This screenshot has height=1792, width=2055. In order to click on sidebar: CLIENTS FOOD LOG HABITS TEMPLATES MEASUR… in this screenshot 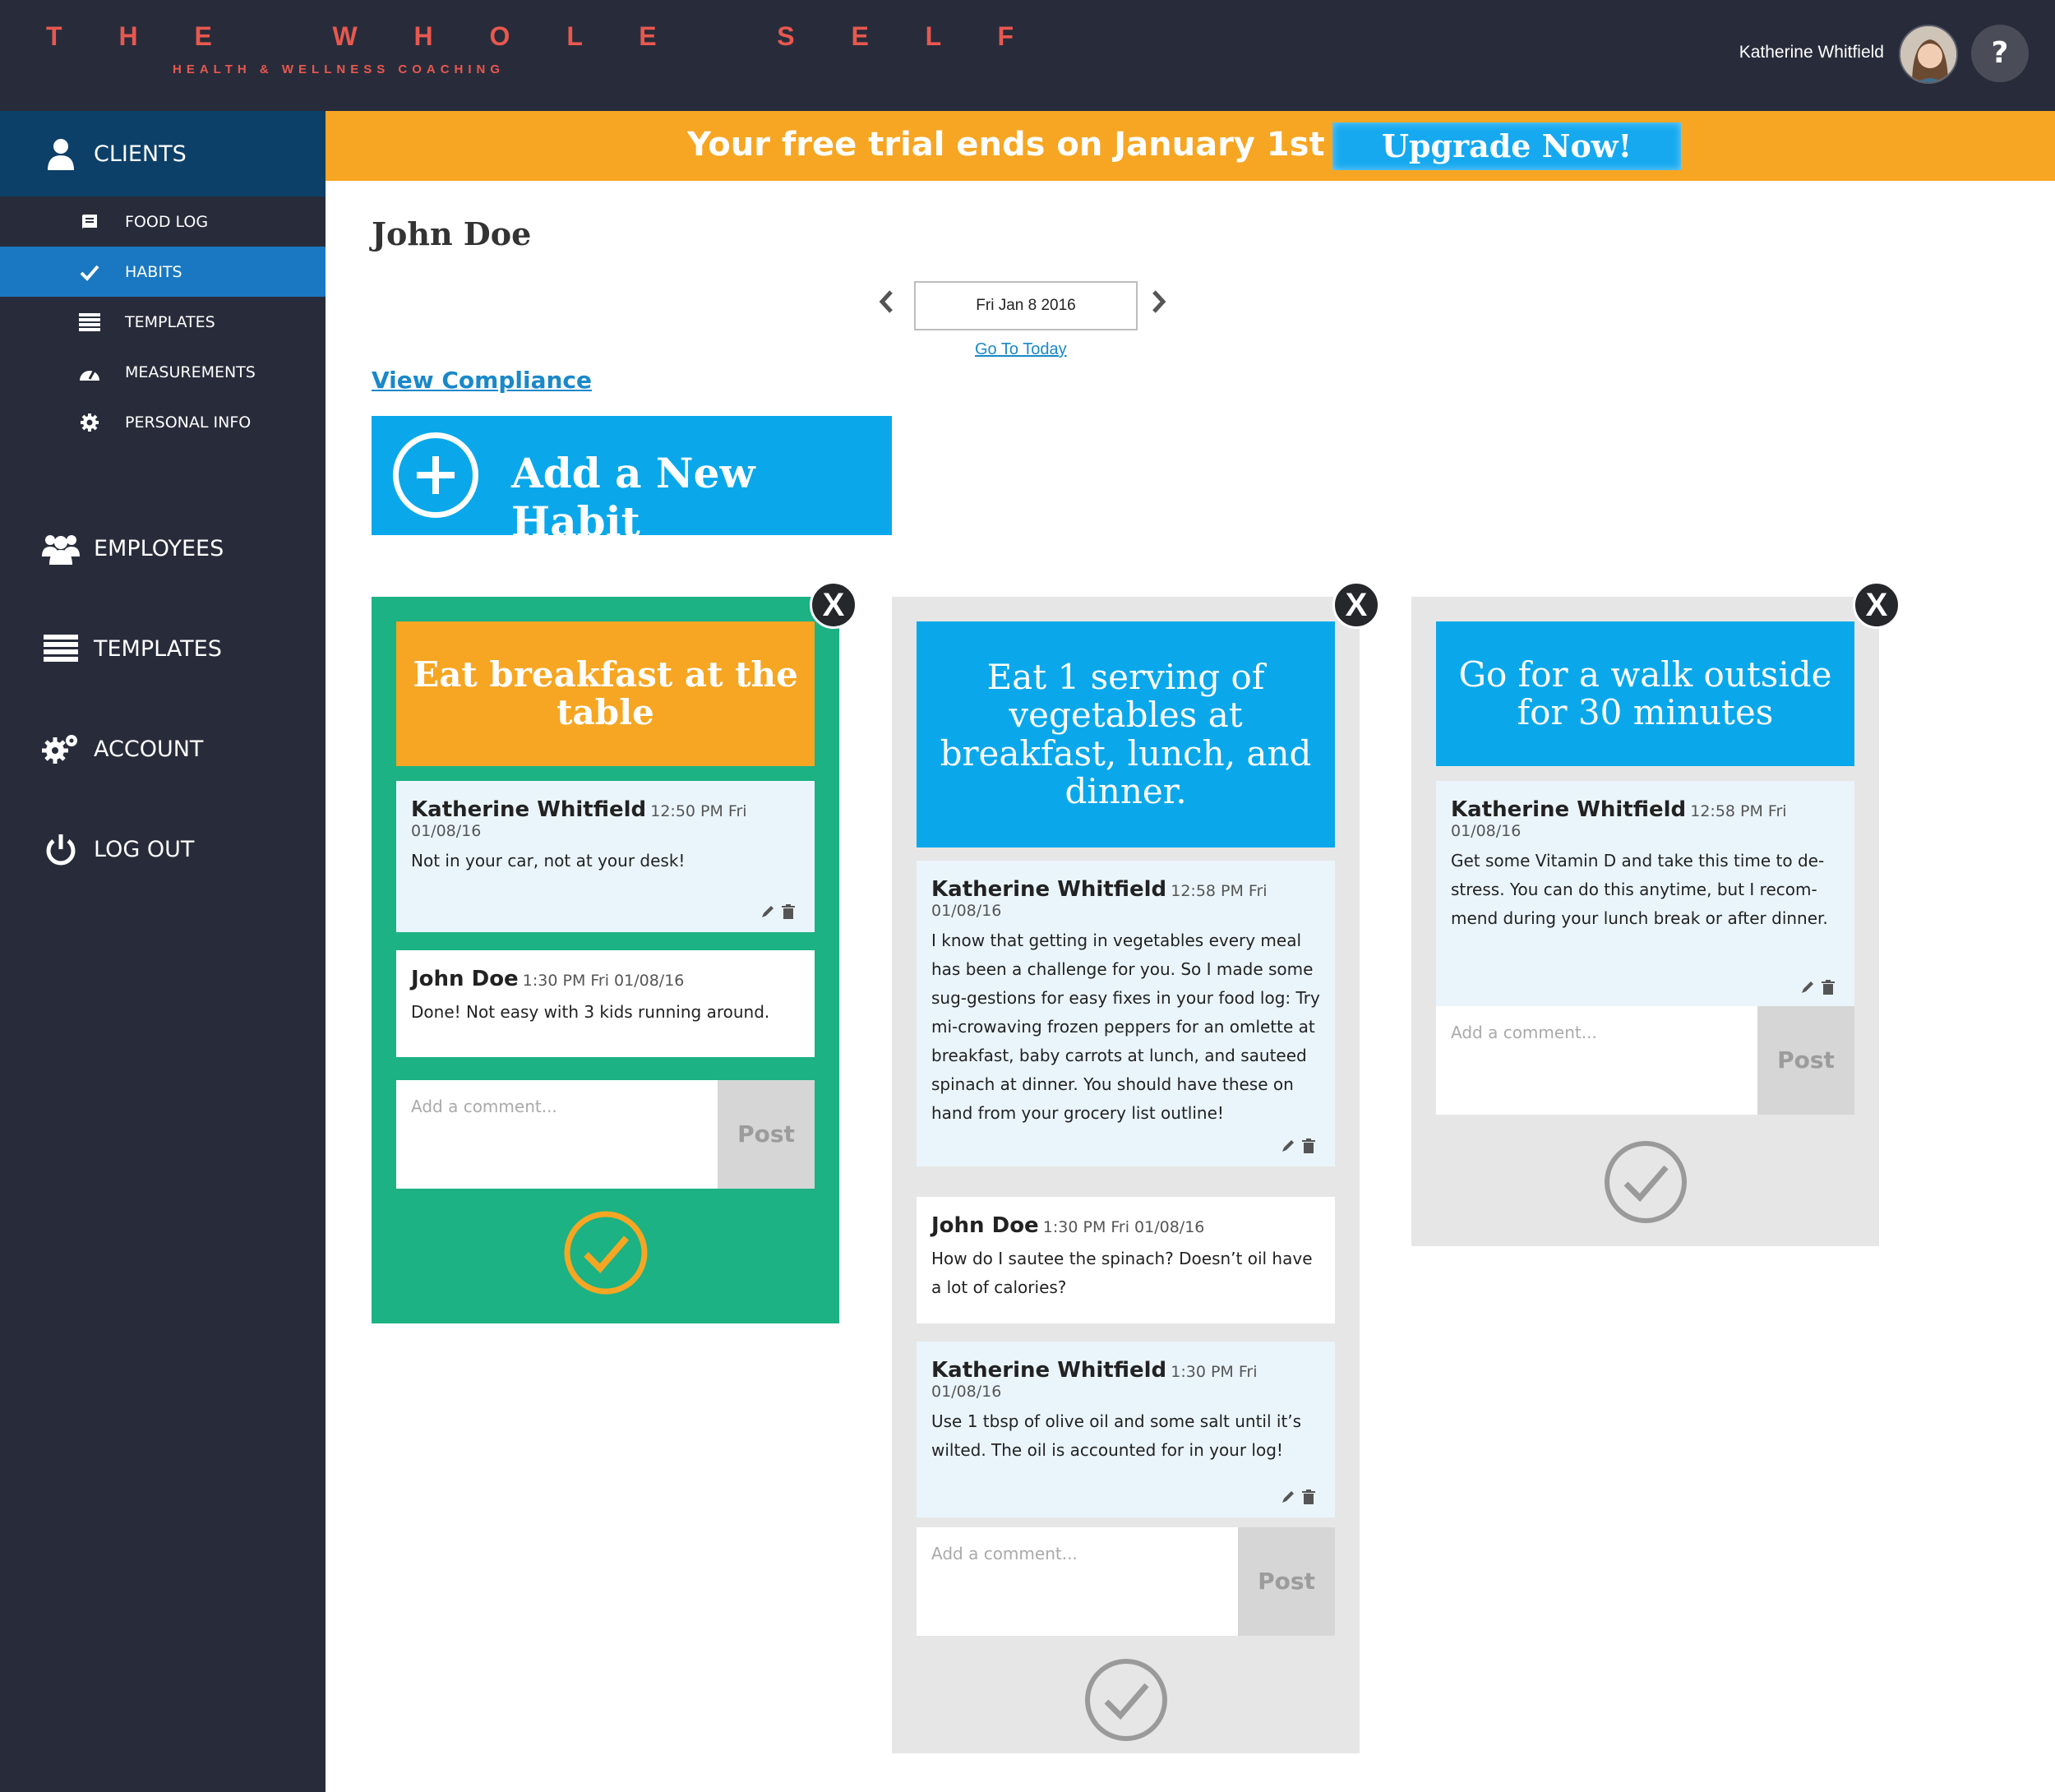, I will do `click(163, 952)`.